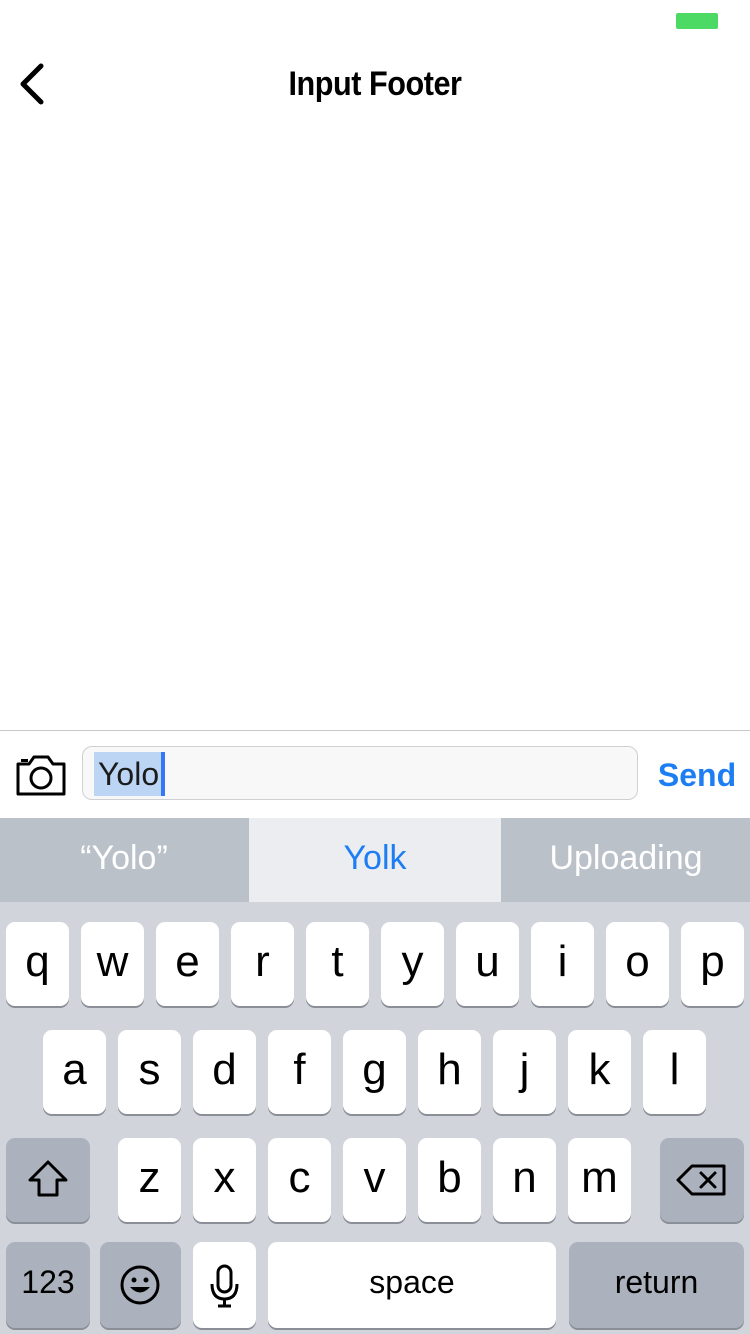 This screenshot has width=750, height=1334. What do you see at coordinates (299, 1072) in the screenshot?
I see `key-f: f` at bounding box center [299, 1072].